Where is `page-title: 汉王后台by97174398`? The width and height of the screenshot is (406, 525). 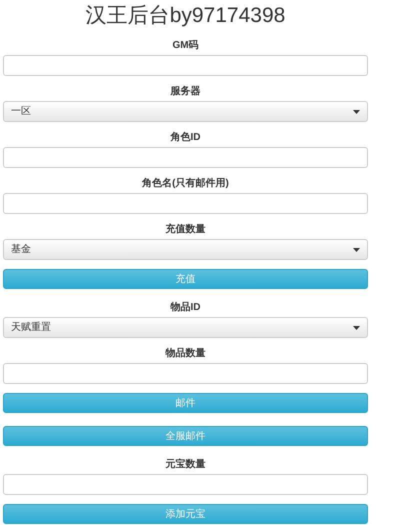 page-title: 汉王后台by97174398 is located at coordinates (186, 16).